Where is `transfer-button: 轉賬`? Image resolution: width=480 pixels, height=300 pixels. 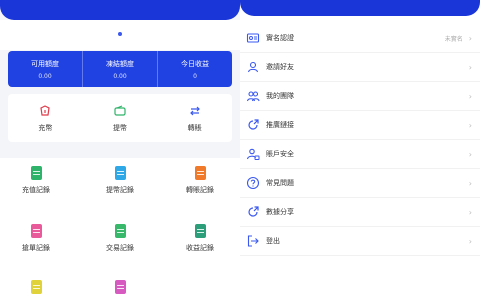
transfer-button: 轉賬 is located at coordinates (194, 118).